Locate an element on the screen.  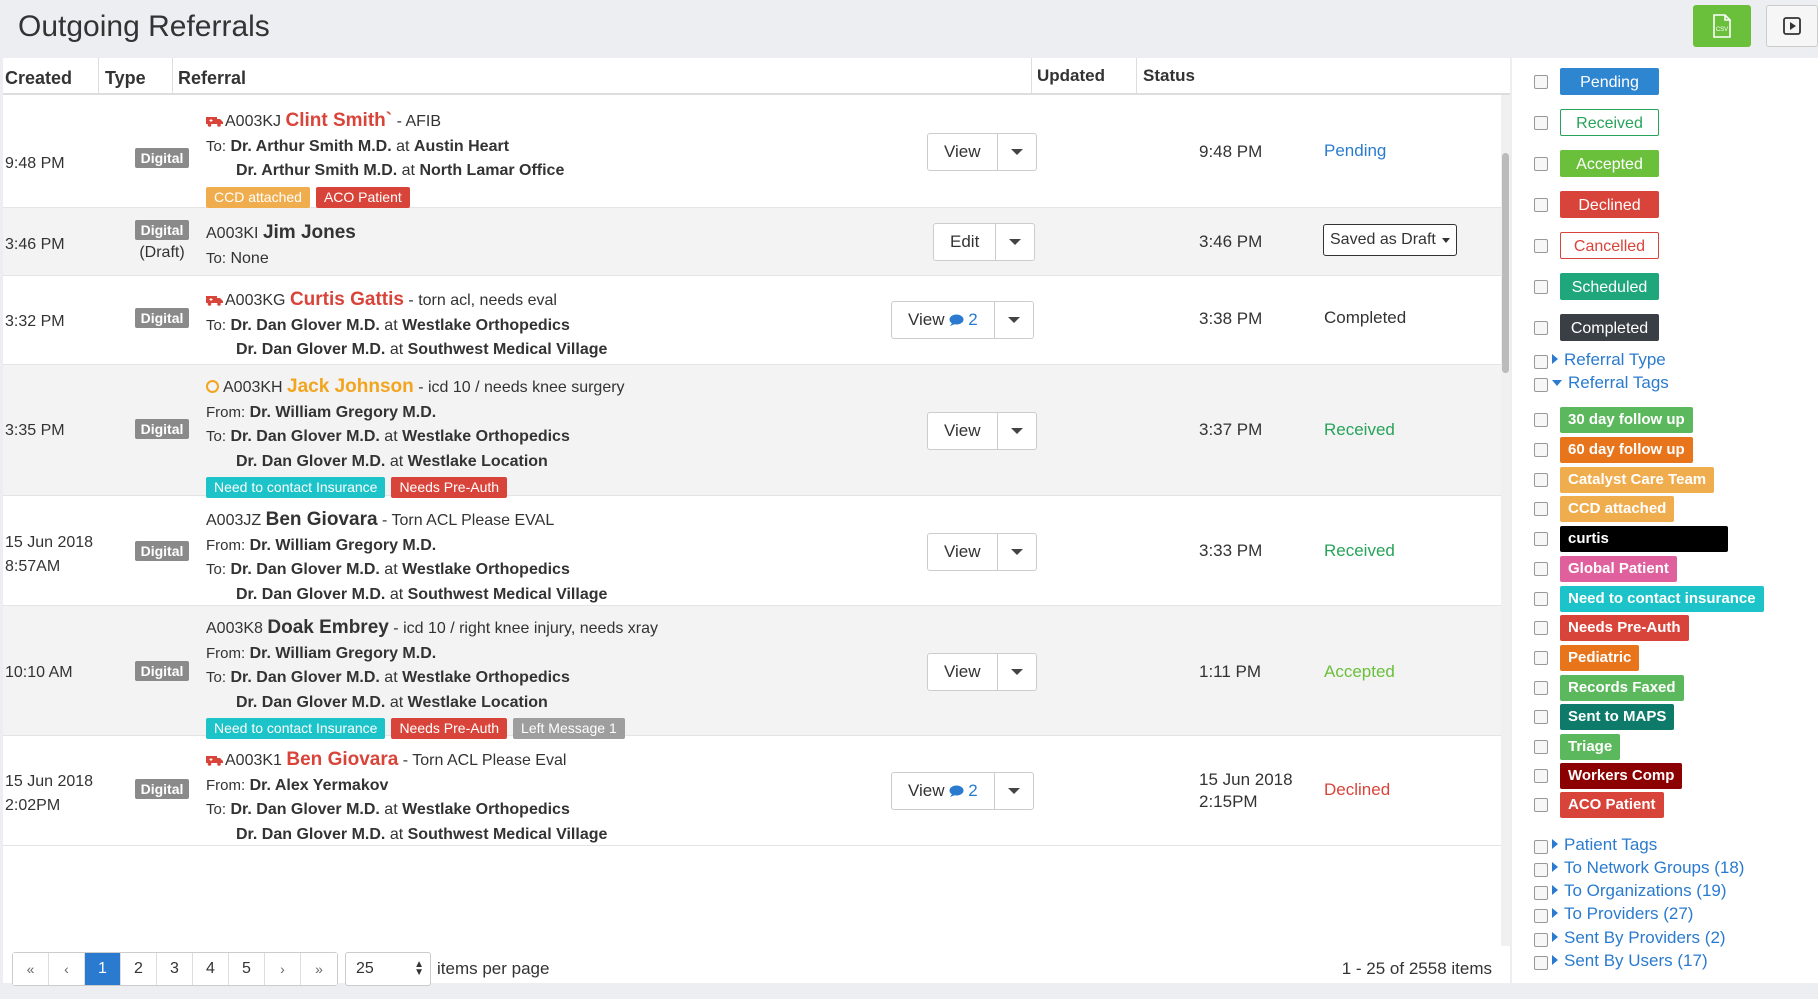
referral-type-toggle: Referral Type is located at coordinates (1609, 360).